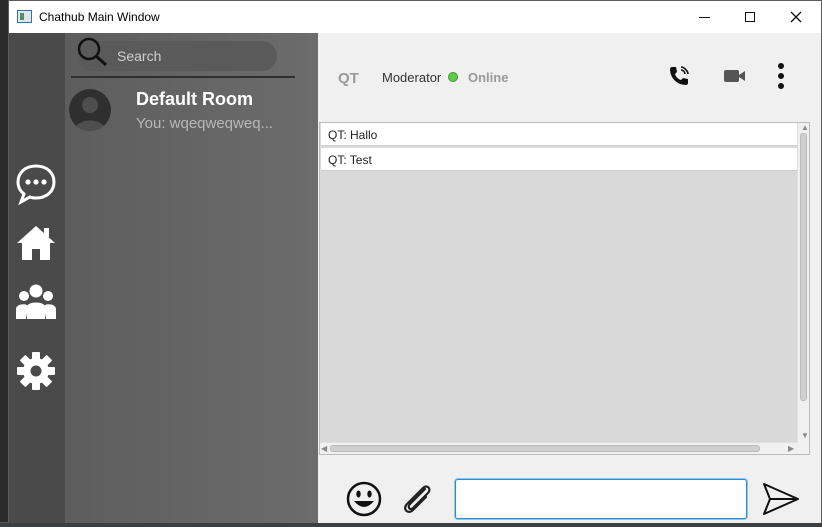 The height and width of the screenshot is (527, 822). Describe the element at coordinates (803, 267) in the screenshot. I see `vertical-scroll-thumb` at that location.